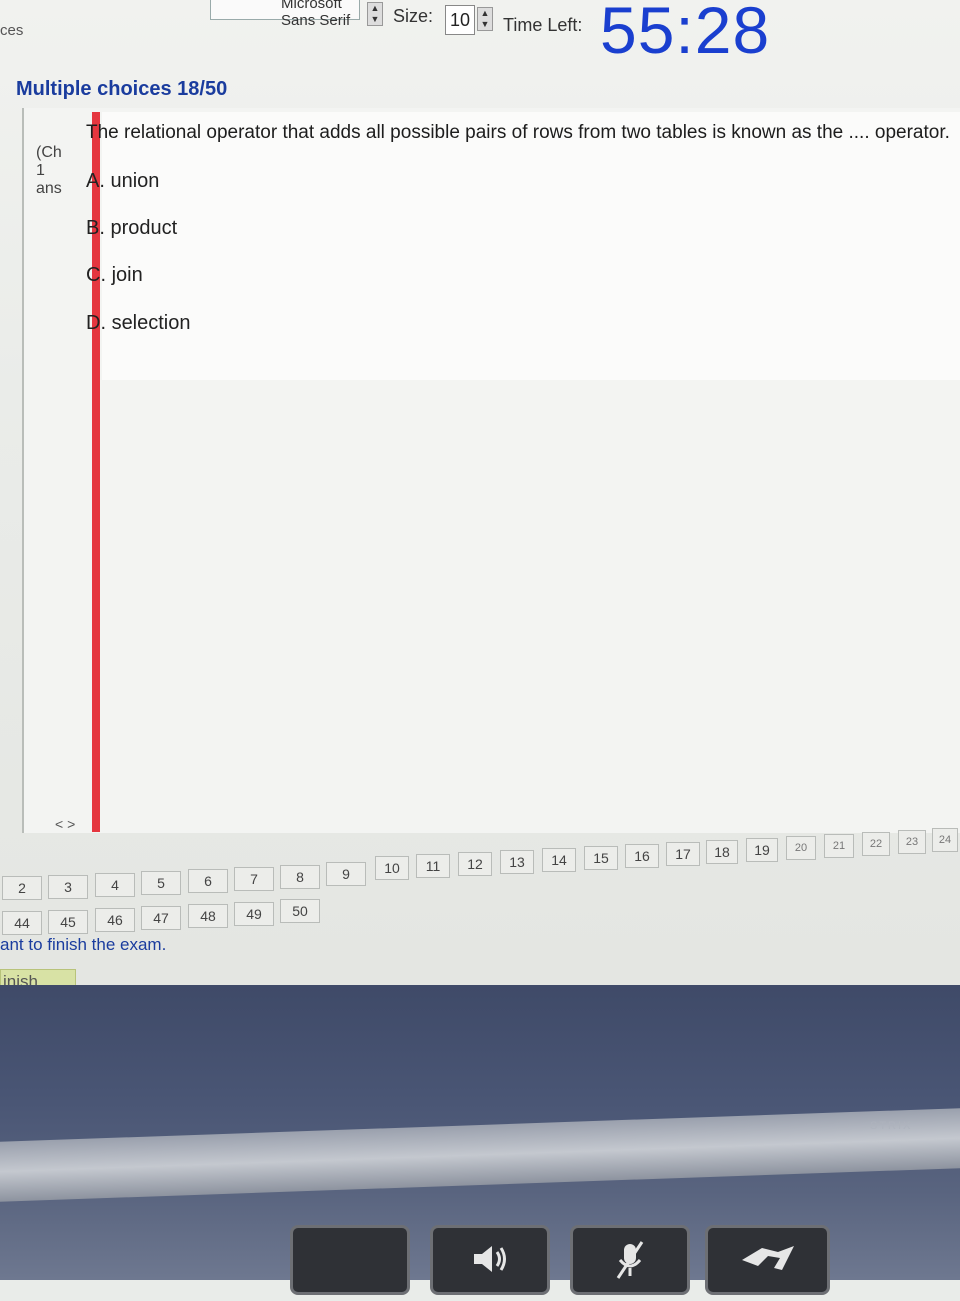  I want to click on rog-key, so click(767, 1260).